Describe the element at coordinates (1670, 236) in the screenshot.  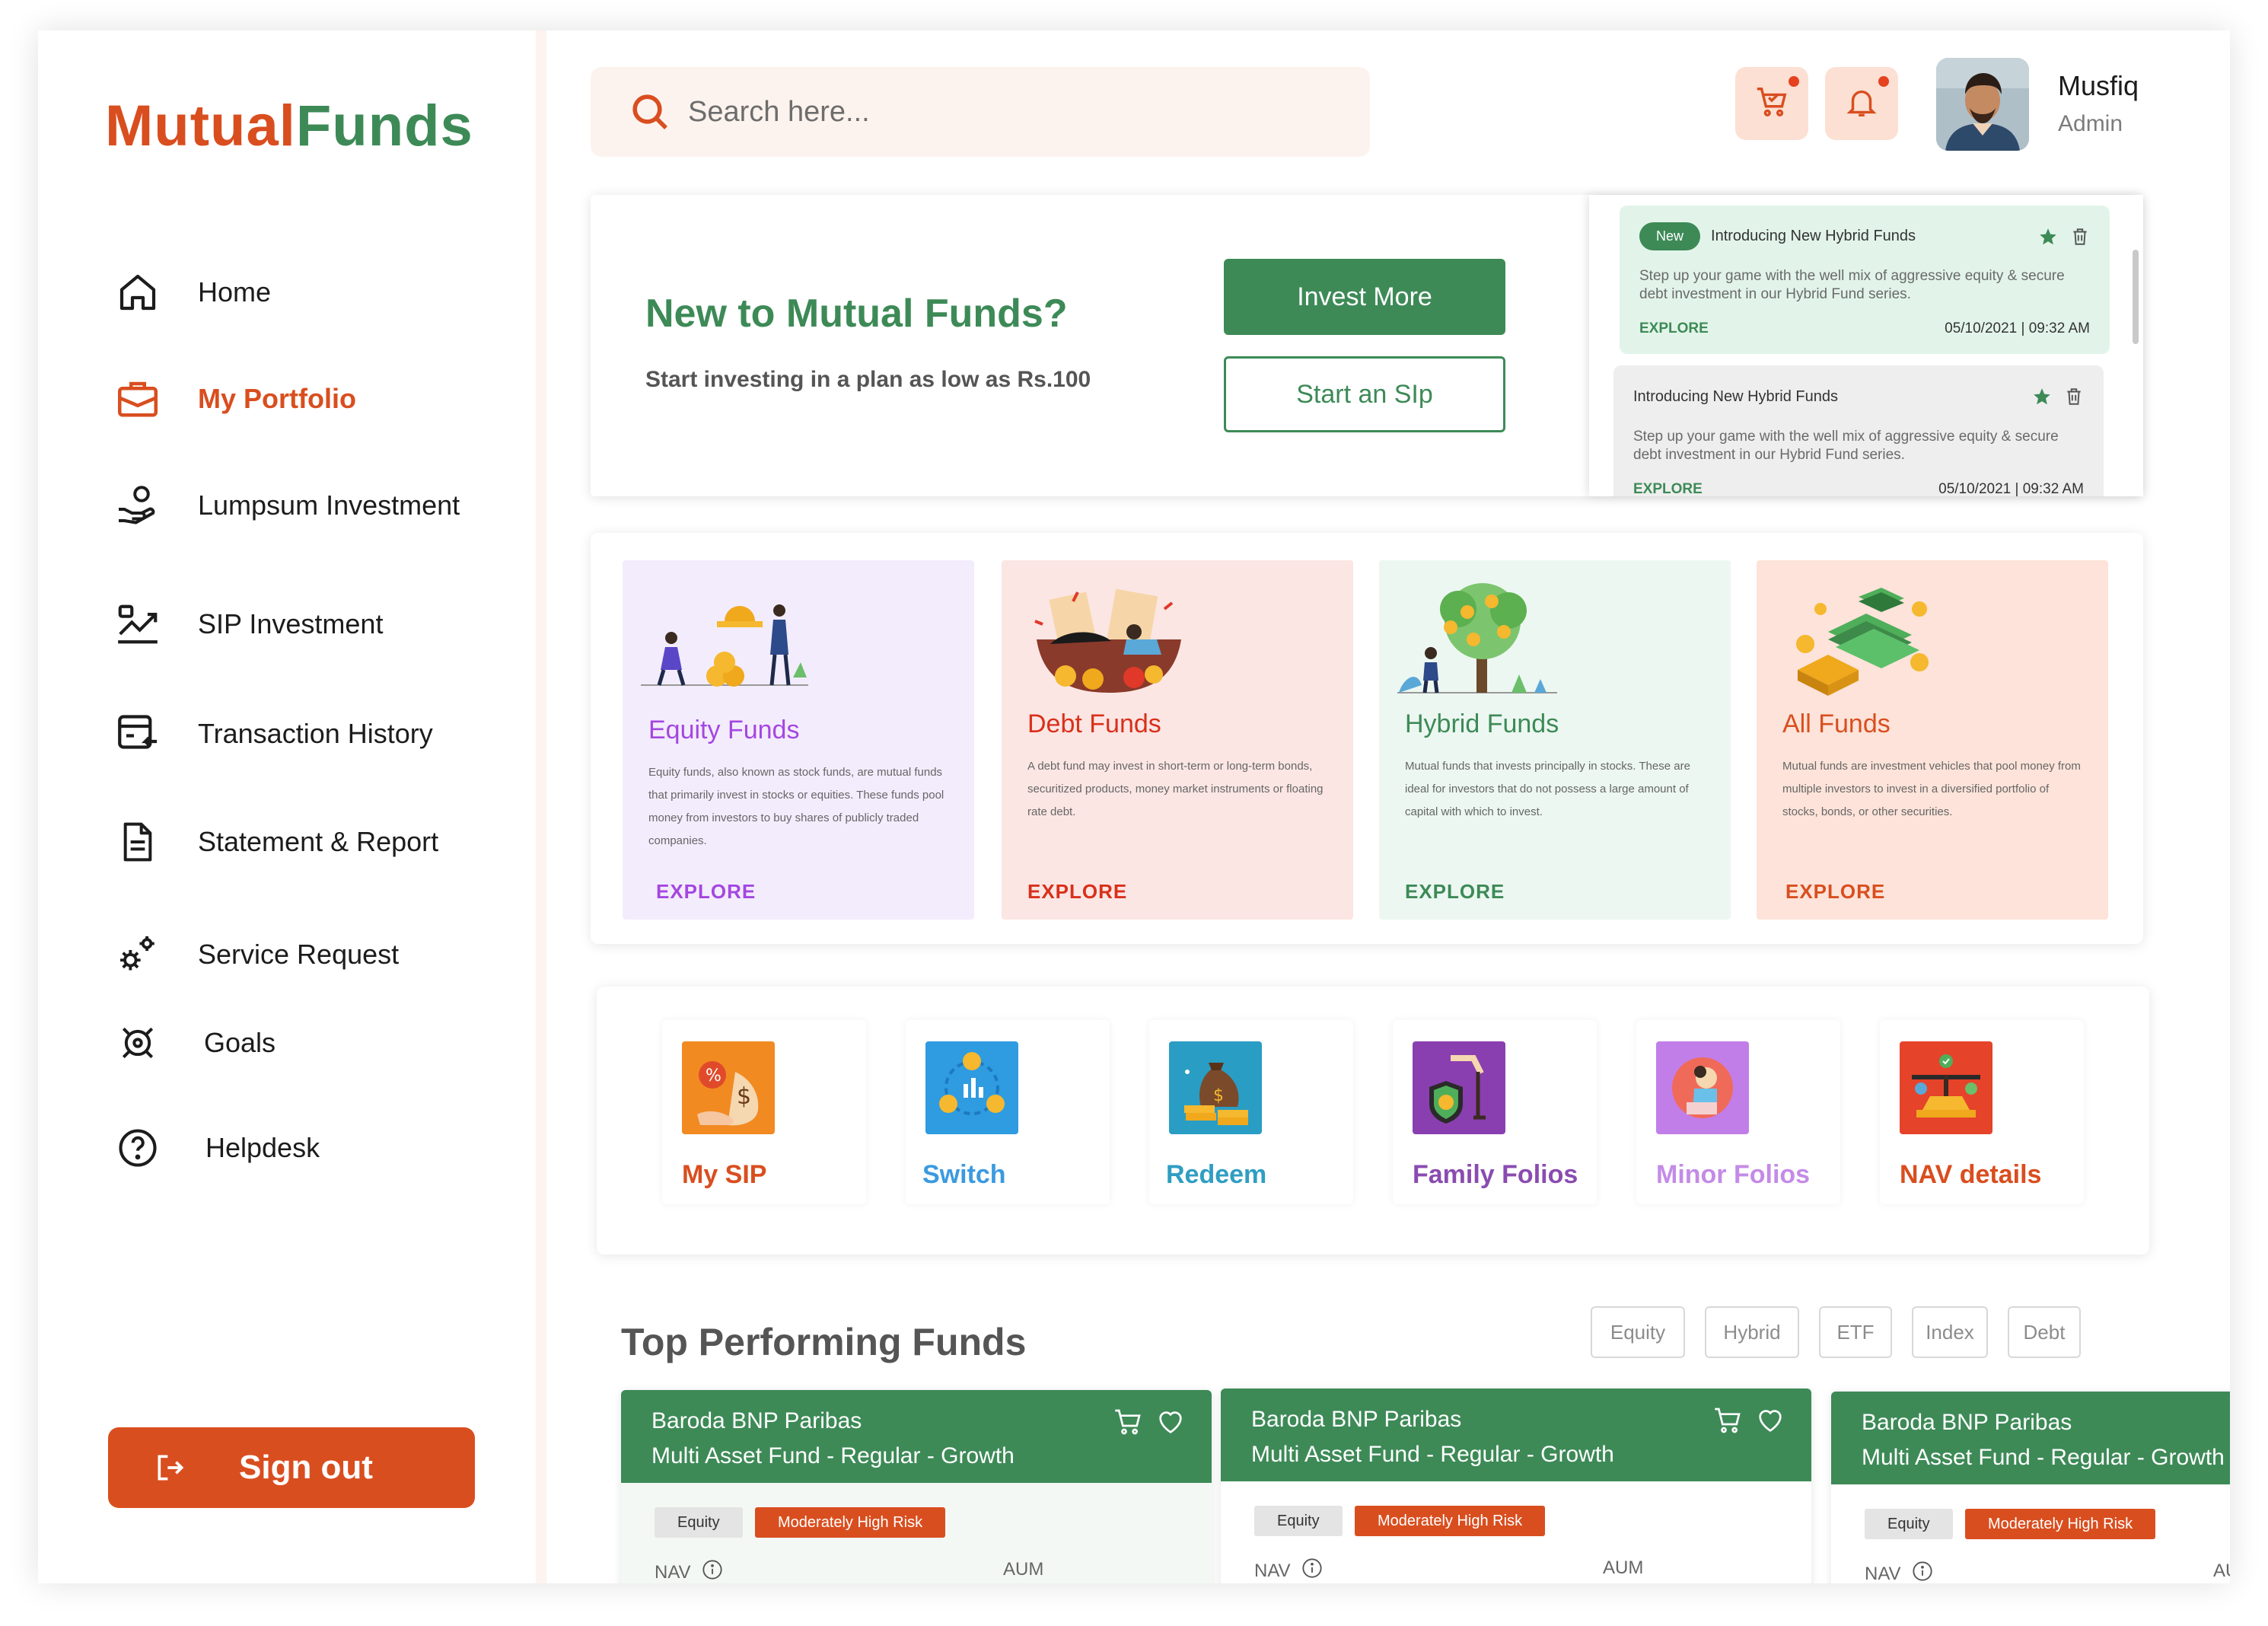
I see `new-badge: New` at that location.